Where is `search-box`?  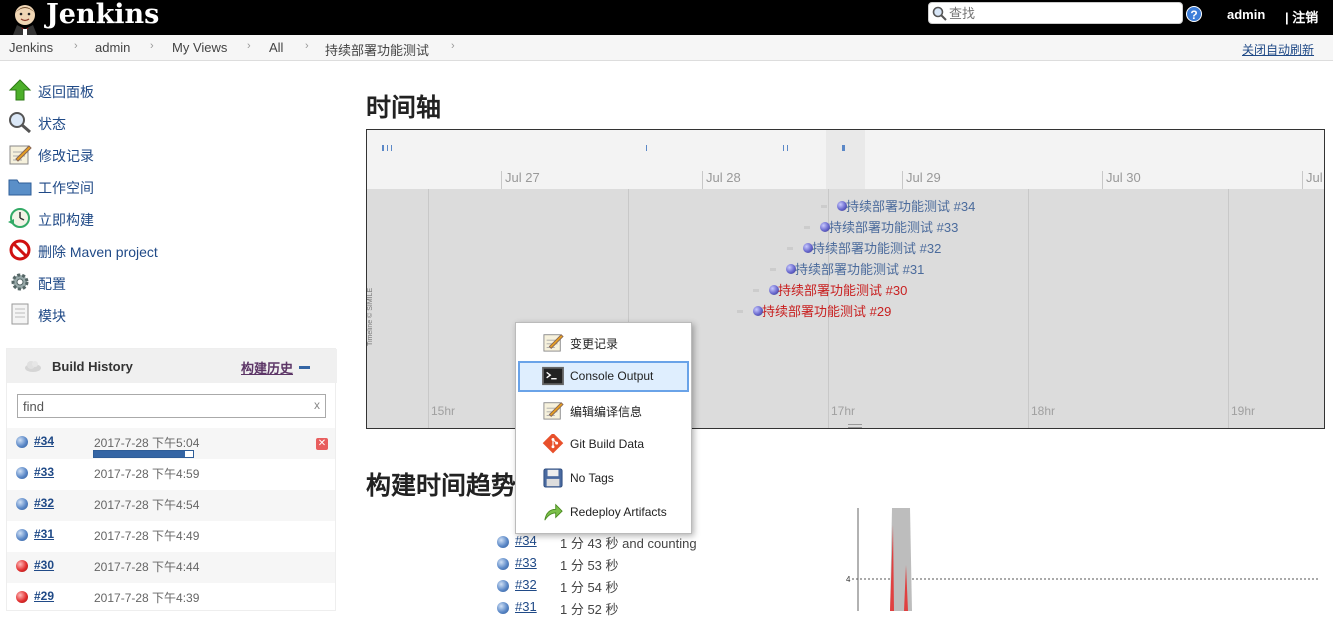
search-box is located at coordinates (1055, 13).